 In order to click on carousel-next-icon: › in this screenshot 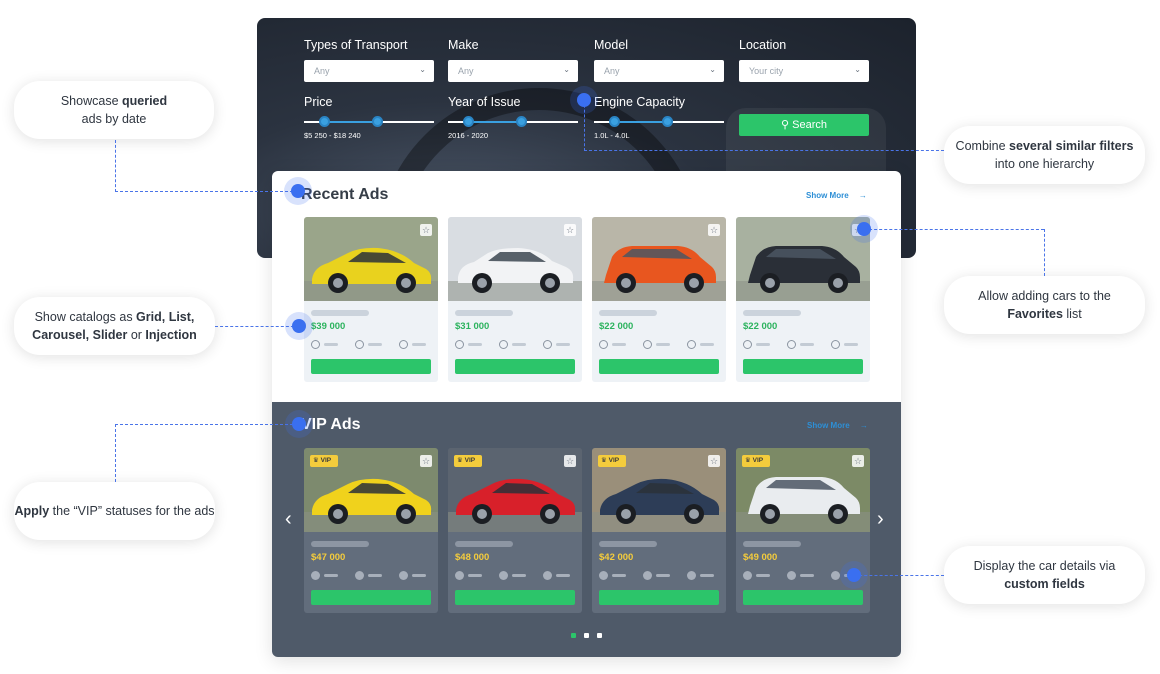, I will do `click(880, 519)`.